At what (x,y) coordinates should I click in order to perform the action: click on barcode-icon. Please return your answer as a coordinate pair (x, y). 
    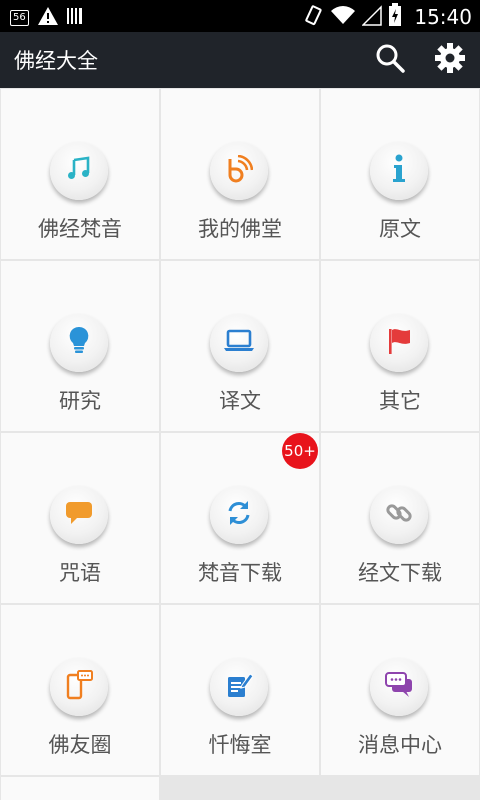
    Looking at the image, I should click on (74, 18).